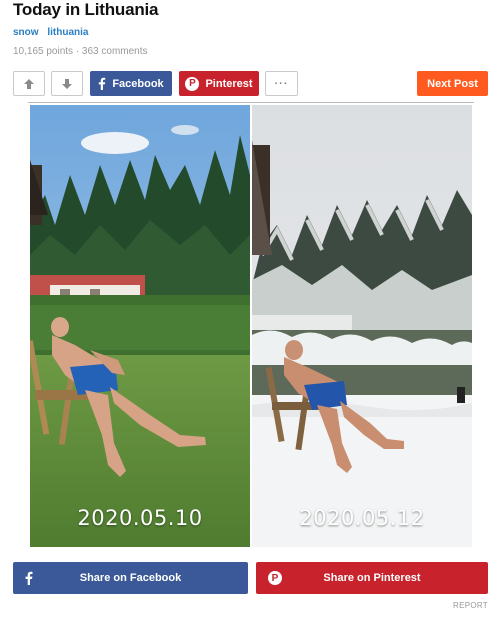  I want to click on pinterest-button-label: Pinterest, so click(229, 83).